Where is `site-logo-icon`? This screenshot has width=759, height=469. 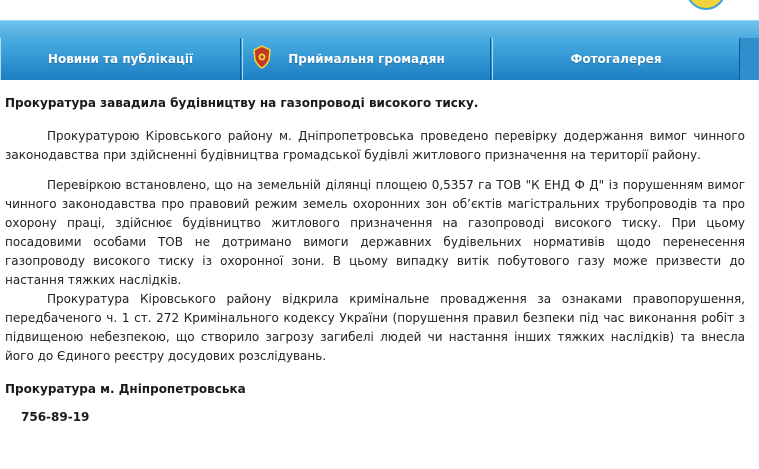 site-logo-icon is located at coordinates (706, 5).